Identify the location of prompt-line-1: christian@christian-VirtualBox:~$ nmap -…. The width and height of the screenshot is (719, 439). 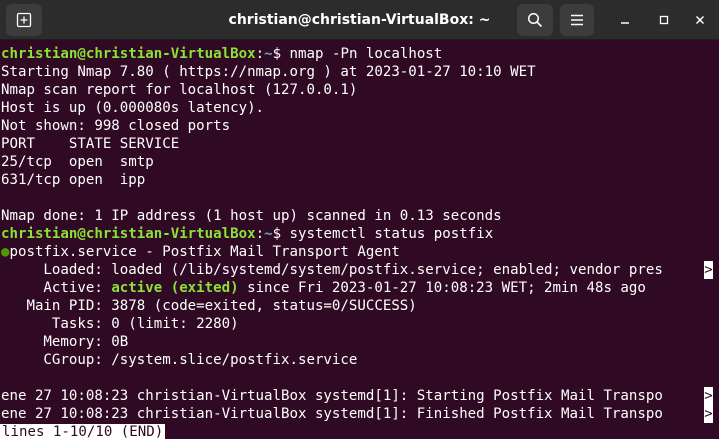
(359, 54).